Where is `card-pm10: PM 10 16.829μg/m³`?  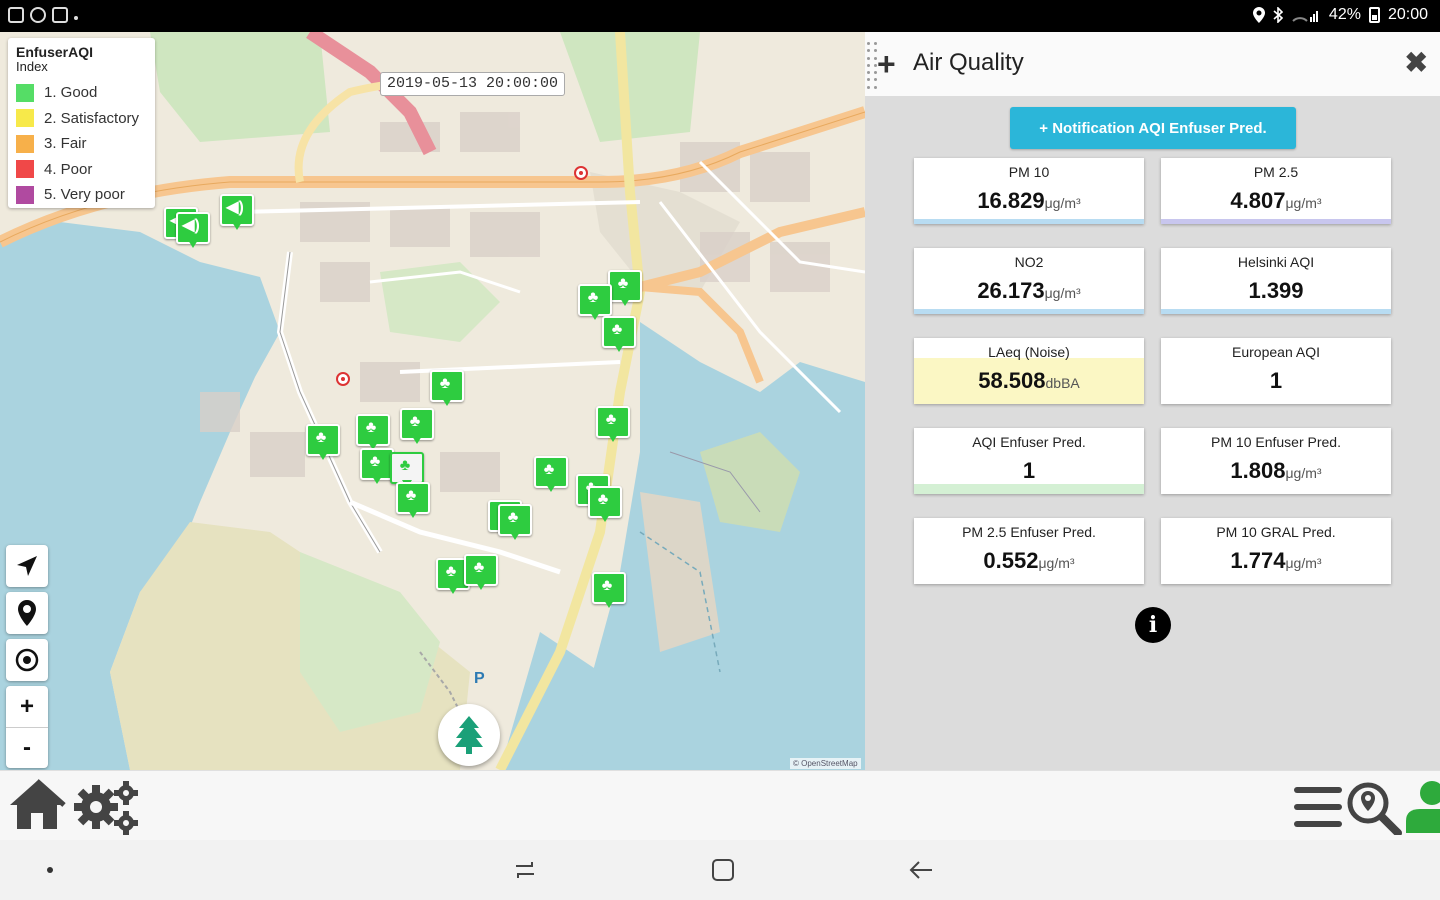
card-pm10: PM 10 16.829μg/m³ is located at coordinates (1029, 191).